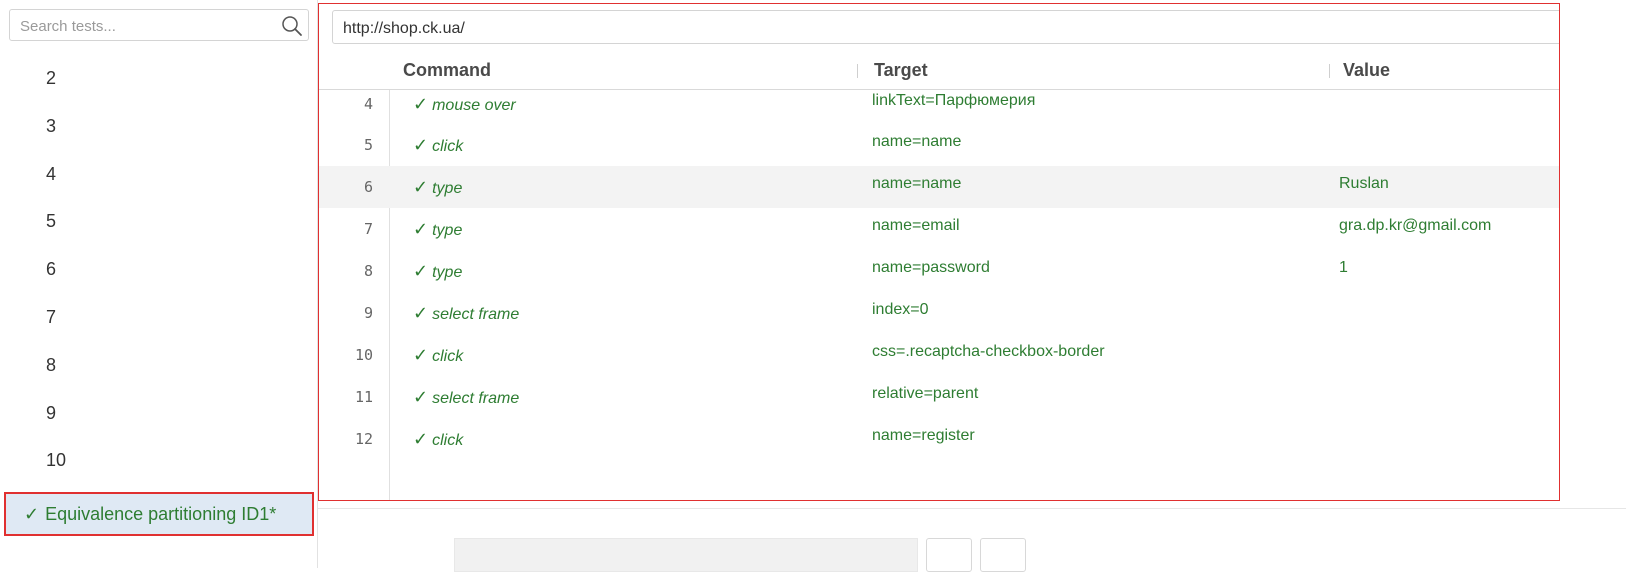  Describe the element at coordinates (159, 318) in the screenshot. I see `test-item: 7` at that location.